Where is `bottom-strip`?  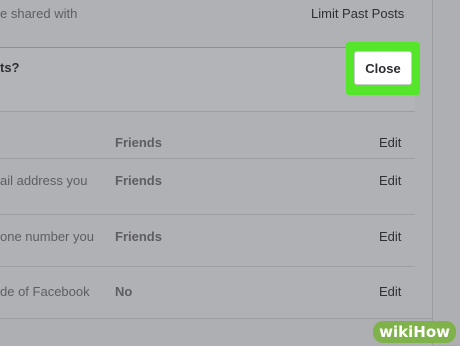 bottom-strip is located at coordinates (216, 332).